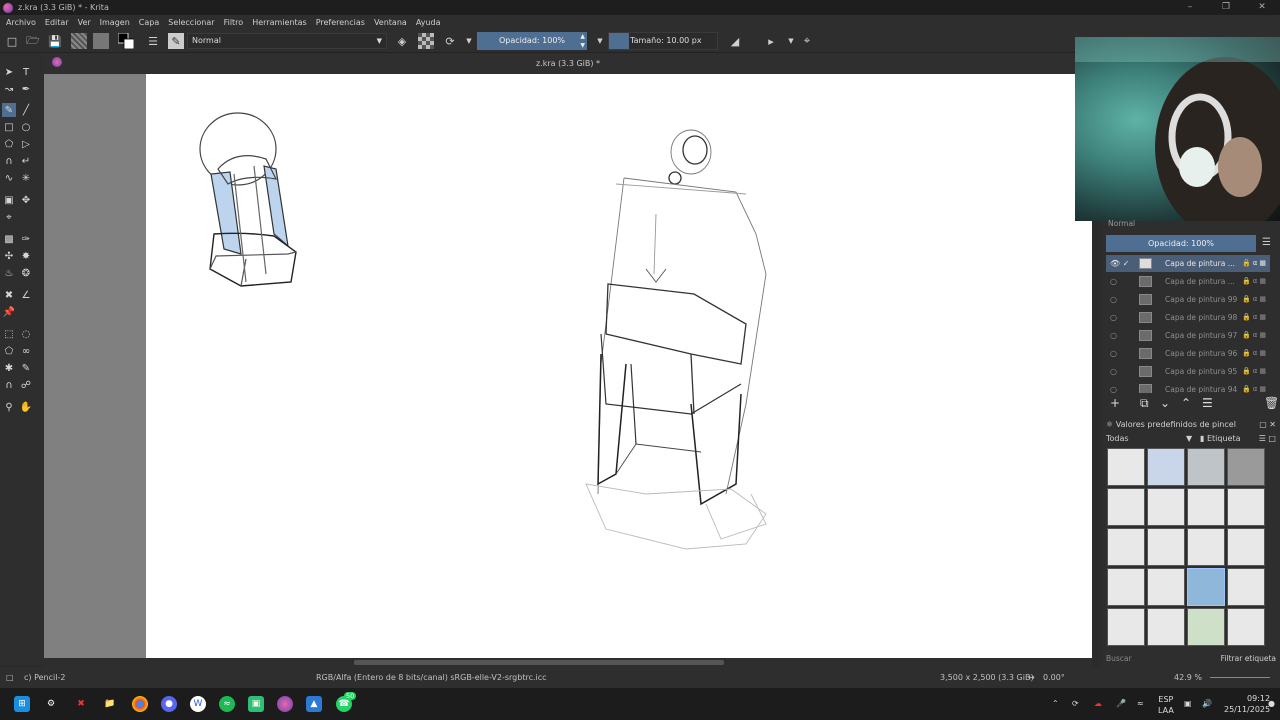 The width and height of the screenshot is (1280, 720). What do you see at coordinates (234, 22) in the screenshot?
I see `menu-filtro: Filtro` at bounding box center [234, 22].